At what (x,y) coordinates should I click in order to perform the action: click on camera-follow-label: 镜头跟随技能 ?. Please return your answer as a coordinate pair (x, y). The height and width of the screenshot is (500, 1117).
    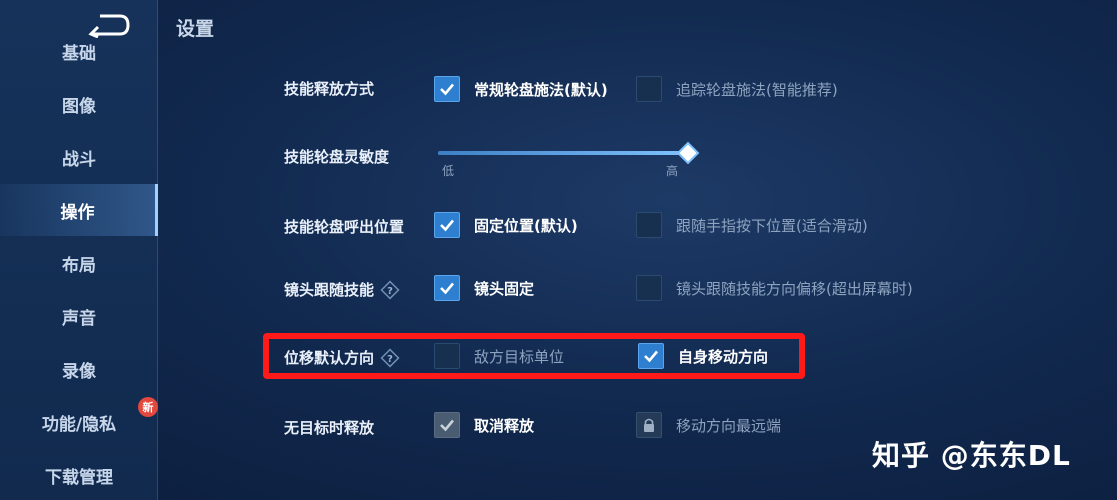
    Looking at the image, I should click on (342, 289).